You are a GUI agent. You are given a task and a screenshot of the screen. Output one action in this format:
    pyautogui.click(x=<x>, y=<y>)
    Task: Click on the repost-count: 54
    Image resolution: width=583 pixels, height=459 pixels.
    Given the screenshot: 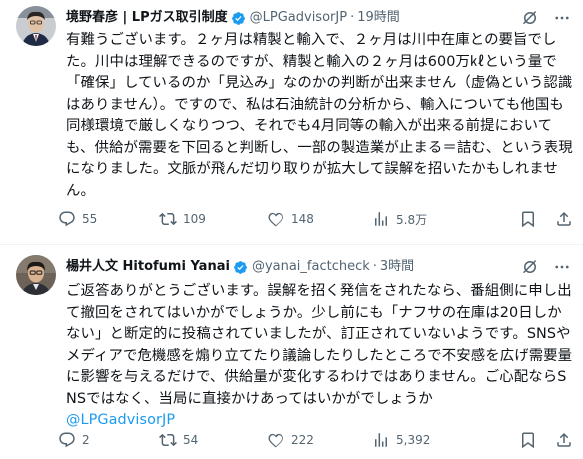 What is the action you would take?
    pyautogui.click(x=191, y=440)
    